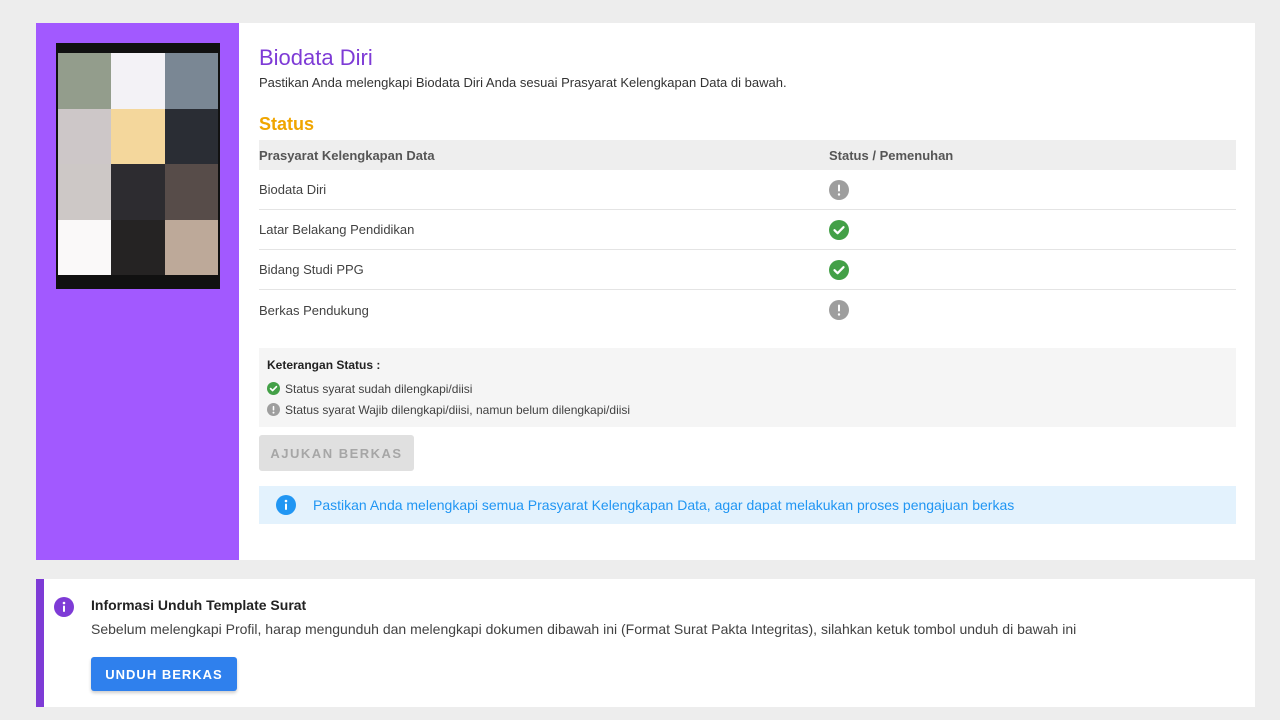 The image size is (1280, 720). I want to click on page-title: Biodata Diri, so click(316, 57).